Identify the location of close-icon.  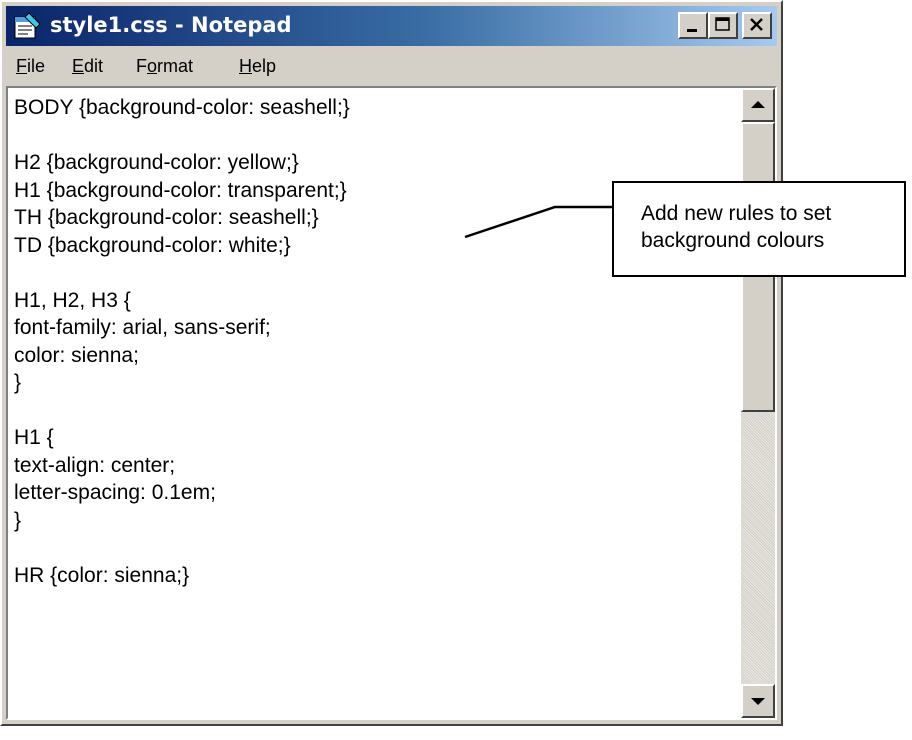
(756, 24).